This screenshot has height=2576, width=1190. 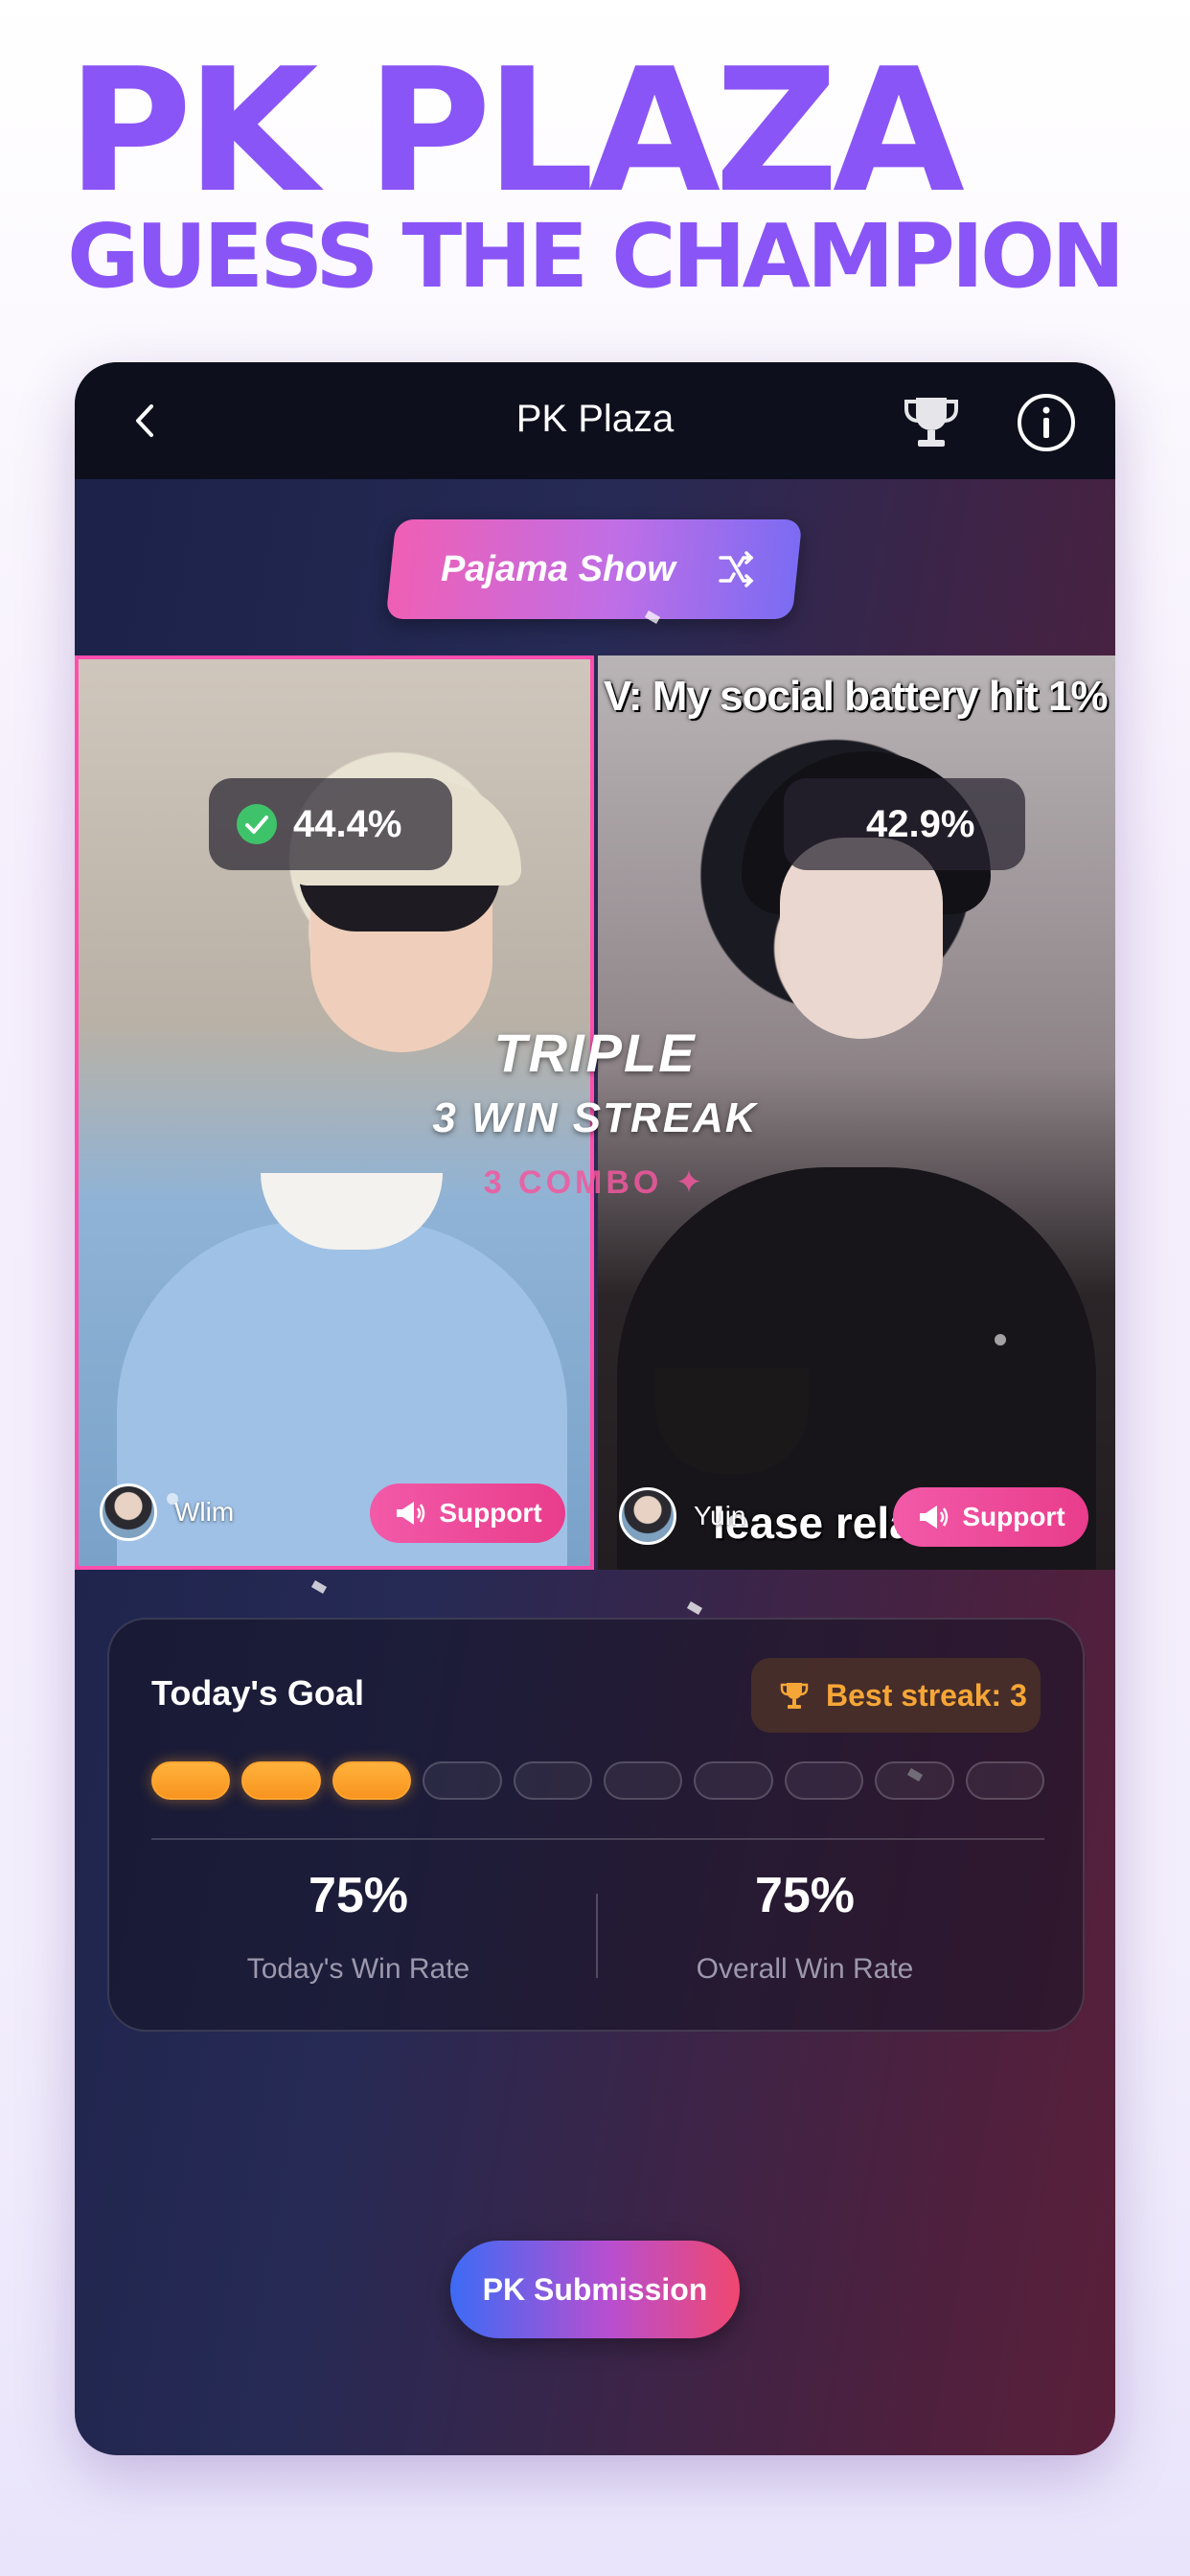 What do you see at coordinates (805, 1926) in the screenshot?
I see `overall-win-rate: 75% Overall Win Rate` at bounding box center [805, 1926].